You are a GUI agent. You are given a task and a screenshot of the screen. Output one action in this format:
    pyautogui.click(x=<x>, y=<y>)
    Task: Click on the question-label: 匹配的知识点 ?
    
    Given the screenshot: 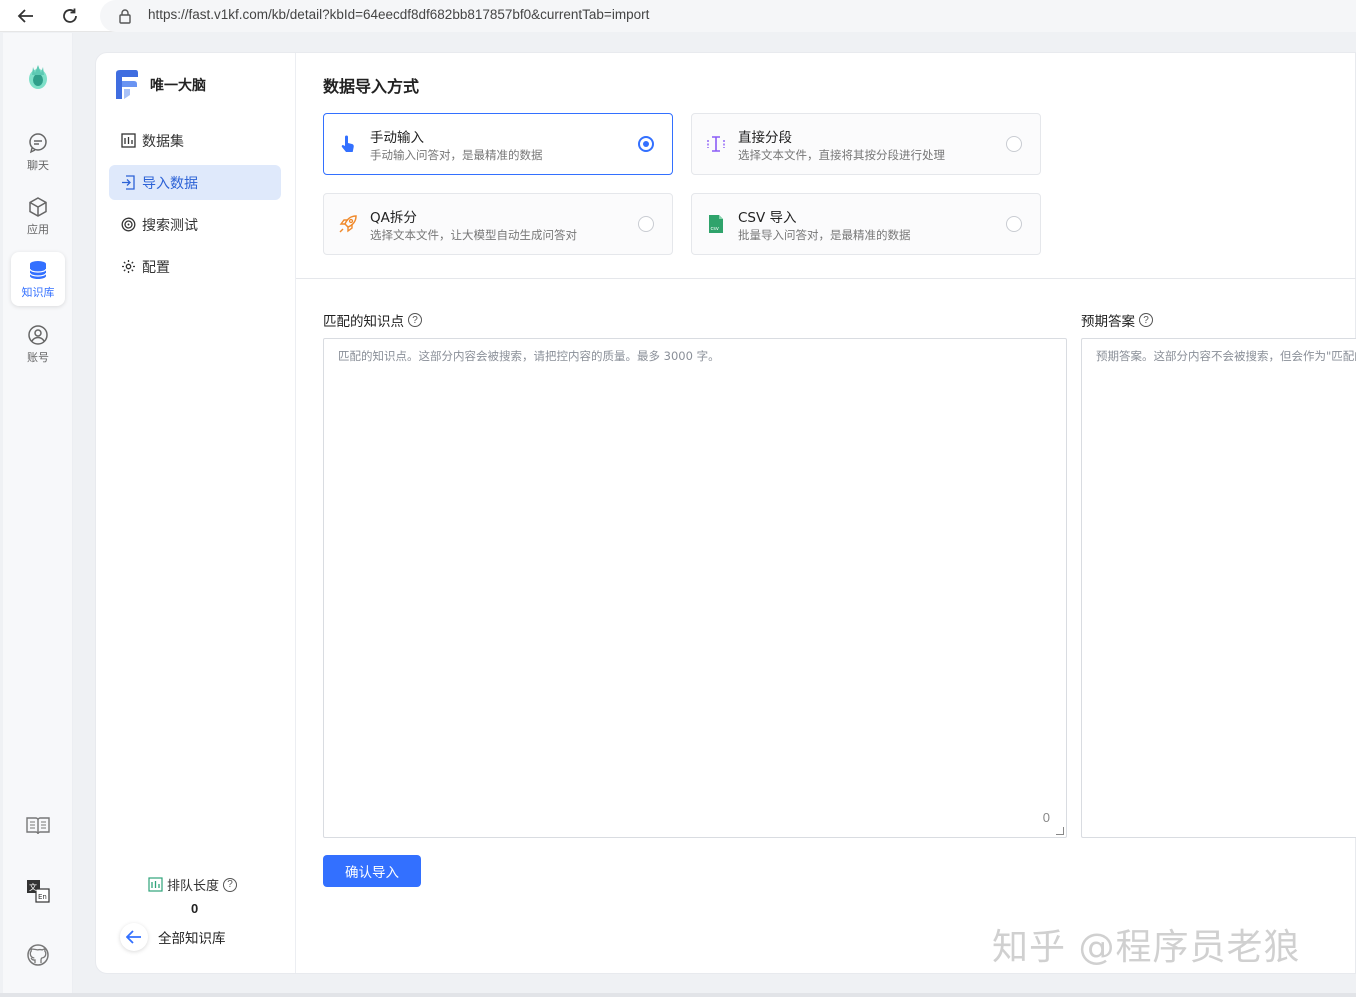 What is the action you would take?
    pyautogui.click(x=372, y=320)
    